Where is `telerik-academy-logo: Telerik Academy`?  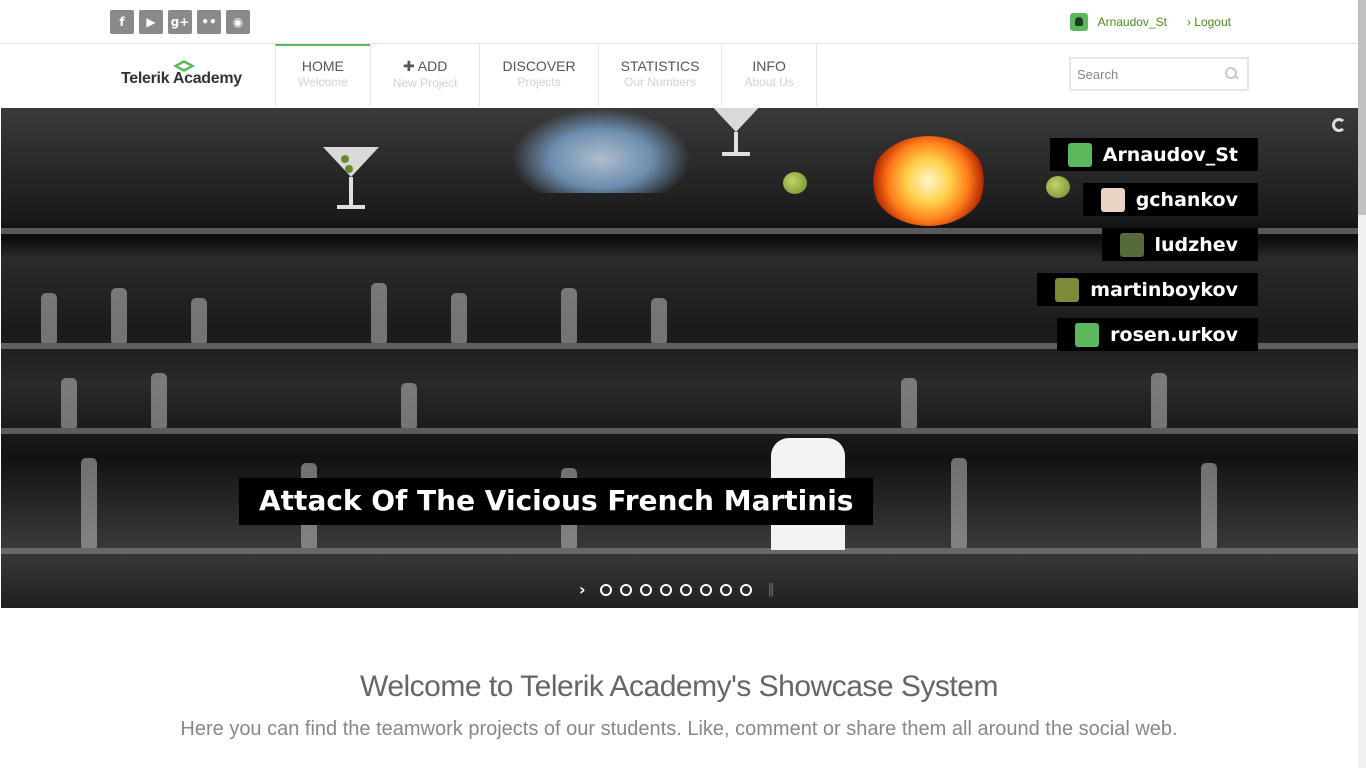 telerik-academy-logo: Telerik Academy is located at coordinates (186, 75).